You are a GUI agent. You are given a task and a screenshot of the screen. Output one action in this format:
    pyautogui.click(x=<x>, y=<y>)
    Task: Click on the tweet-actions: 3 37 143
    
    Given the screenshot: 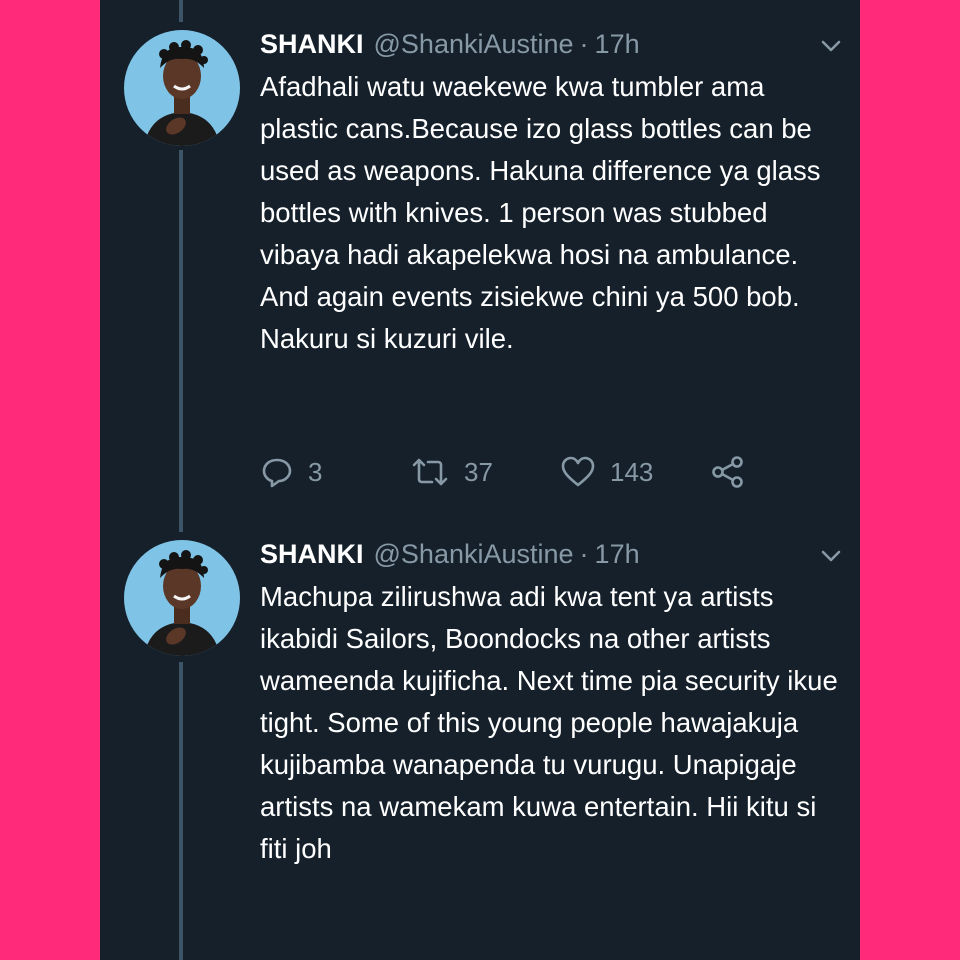 What is the action you would take?
    pyautogui.click(x=503, y=472)
    